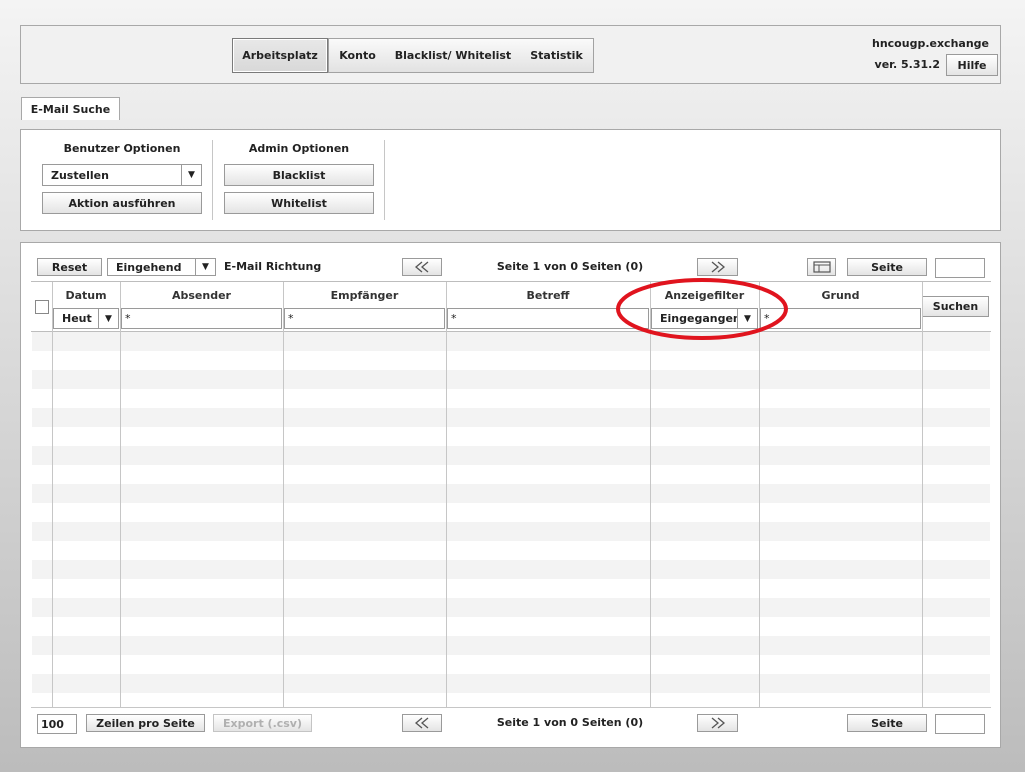  What do you see at coordinates (42, 307) in the screenshot?
I see `select-all-checkbox` at bounding box center [42, 307].